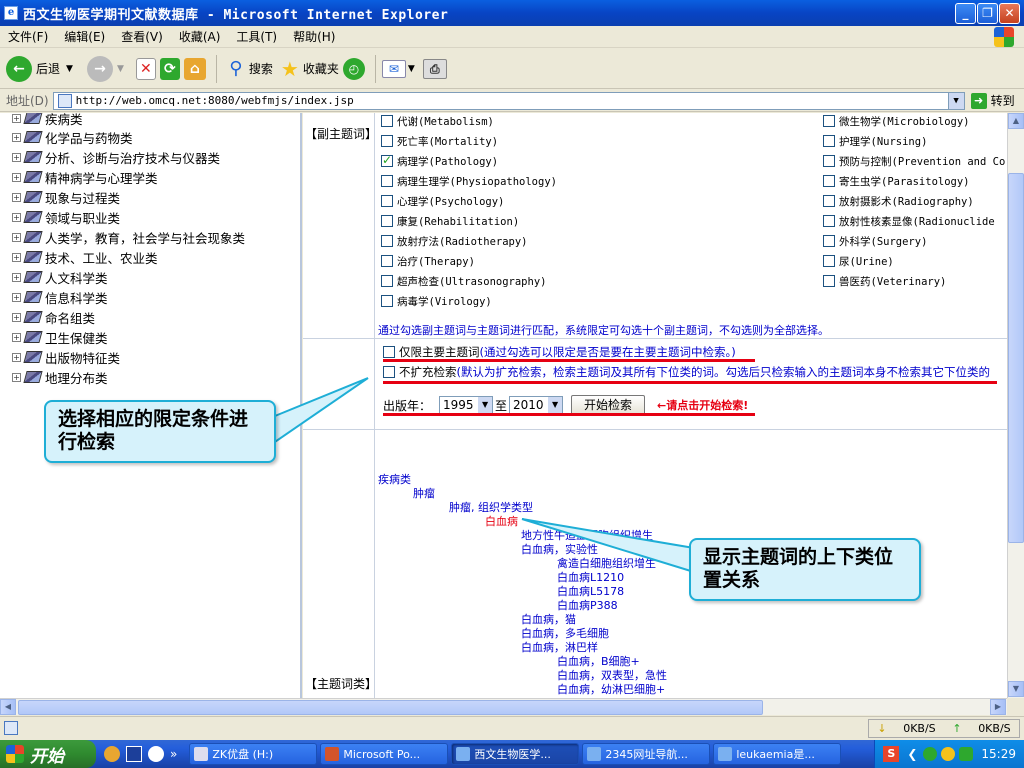 The image size is (1024, 768). I want to click on tree-item: + 疾病类, so click(47, 120).